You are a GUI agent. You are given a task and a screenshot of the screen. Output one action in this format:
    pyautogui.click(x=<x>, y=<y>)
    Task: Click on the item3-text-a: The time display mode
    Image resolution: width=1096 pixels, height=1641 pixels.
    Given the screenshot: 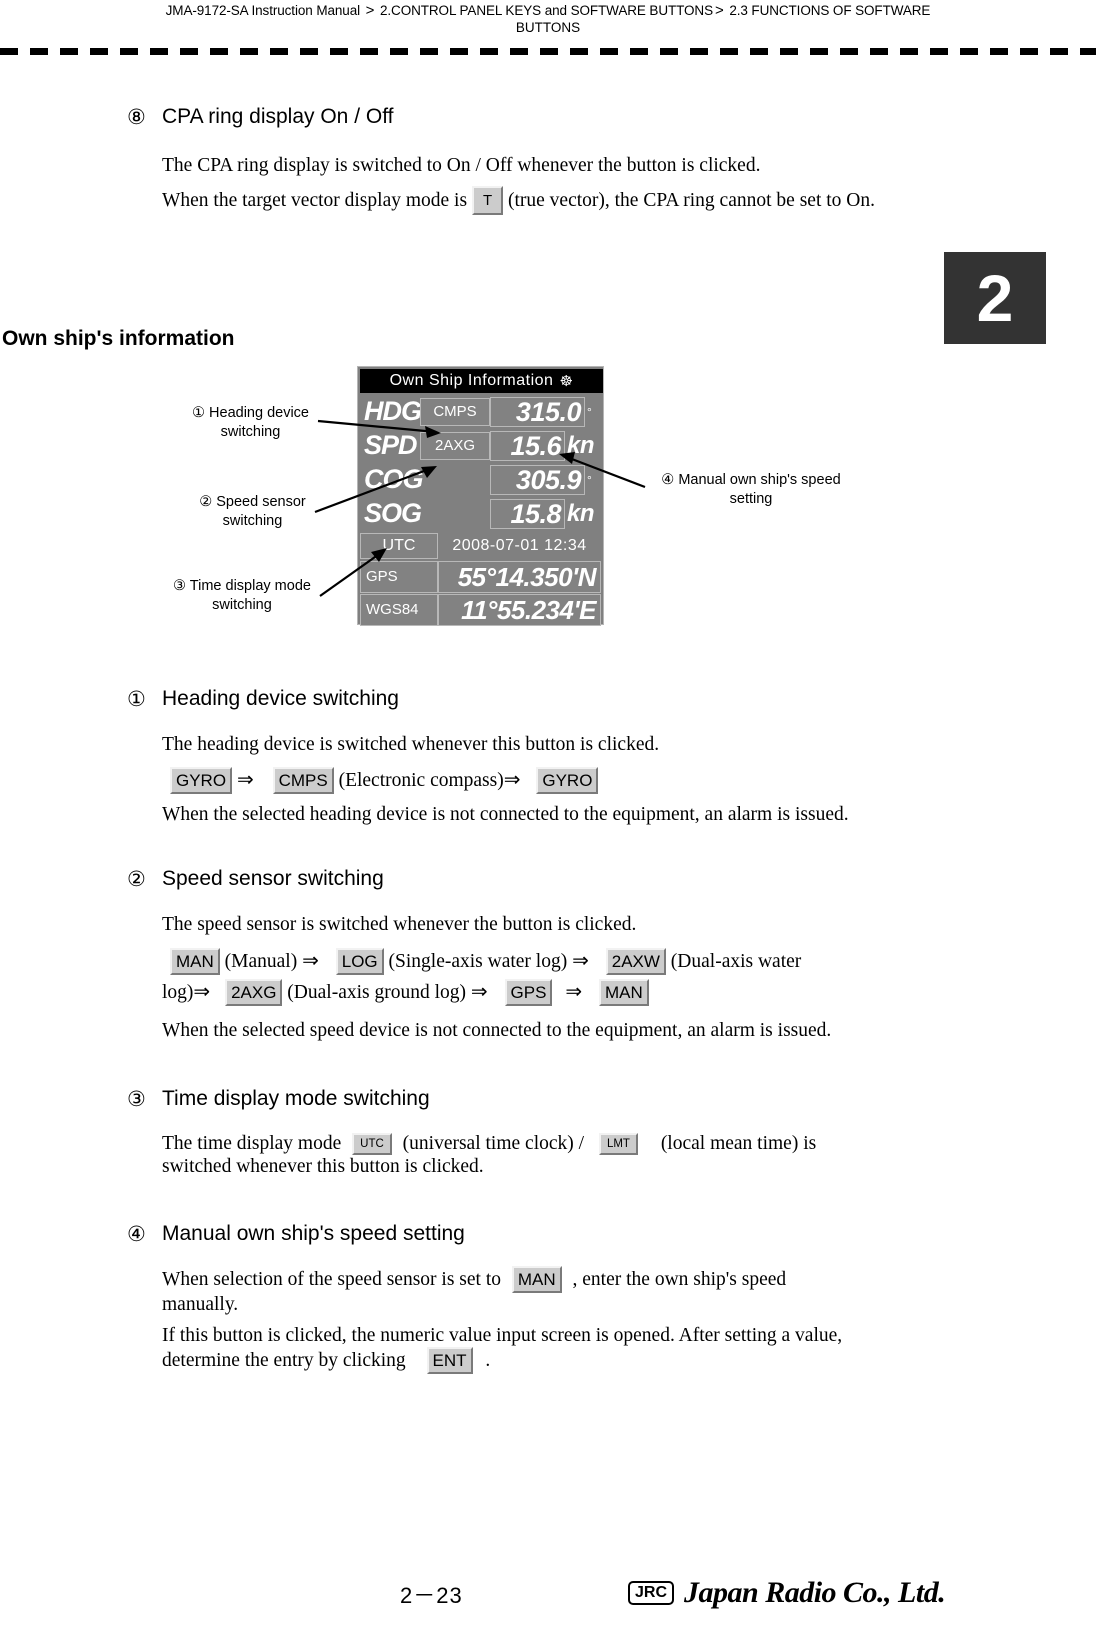 What is the action you would take?
    pyautogui.click(x=252, y=1143)
    